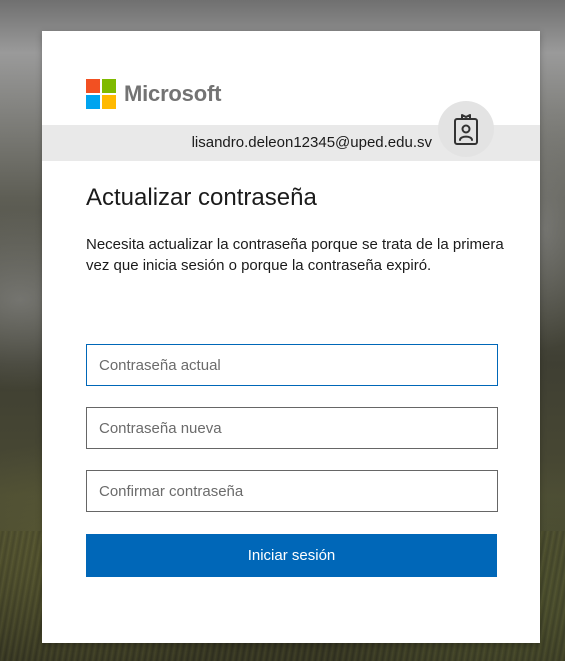  I want to click on account-email: lisandro.deleon12345@uped.edu.sv, so click(311, 142).